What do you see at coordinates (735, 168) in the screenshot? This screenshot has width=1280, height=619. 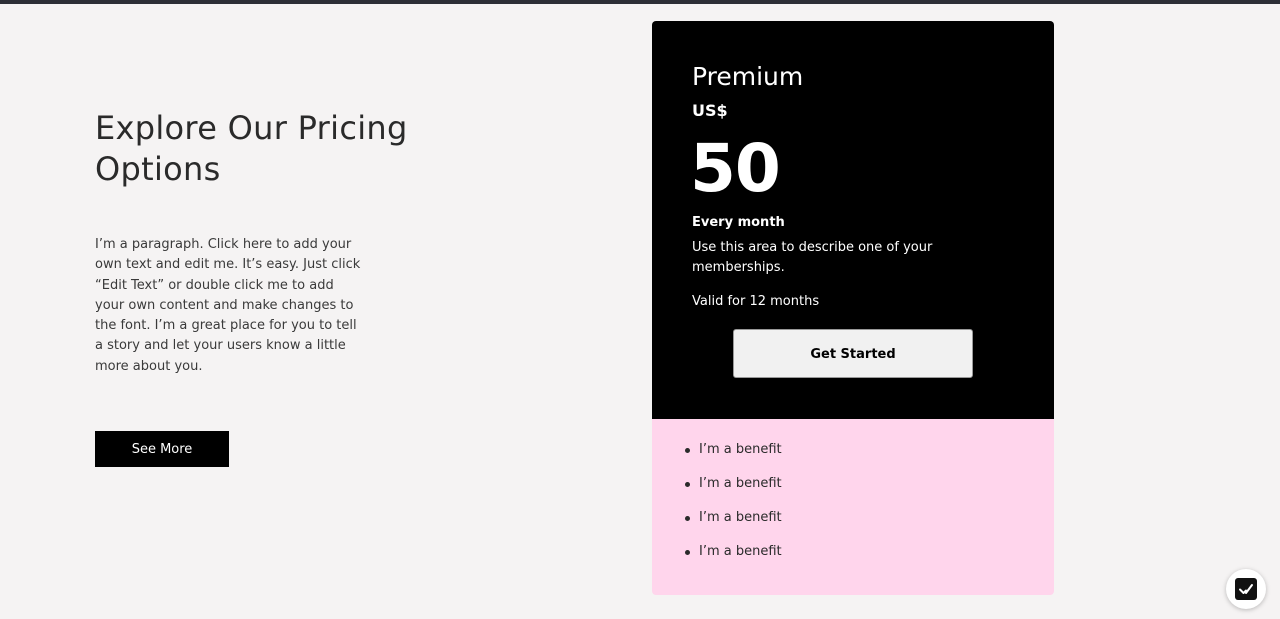 I see `plan-price: 50` at bounding box center [735, 168].